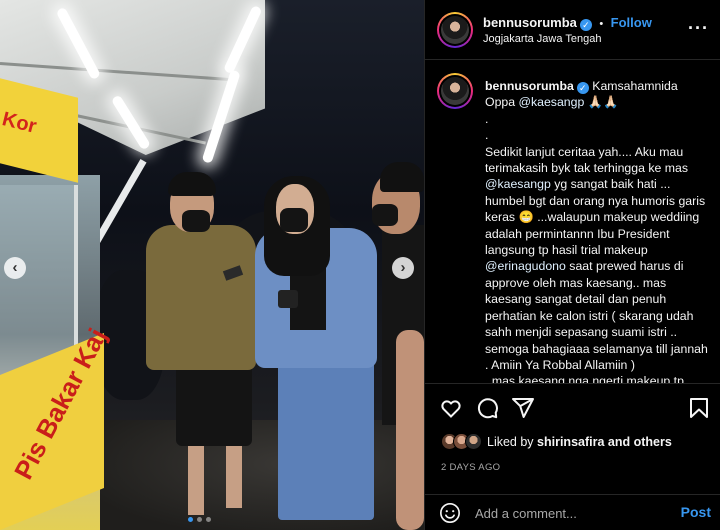 The image size is (720, 530). Describe the element at coordinates (696, 512) in the screenshot. I see `post-comment-button: Post` at that location.